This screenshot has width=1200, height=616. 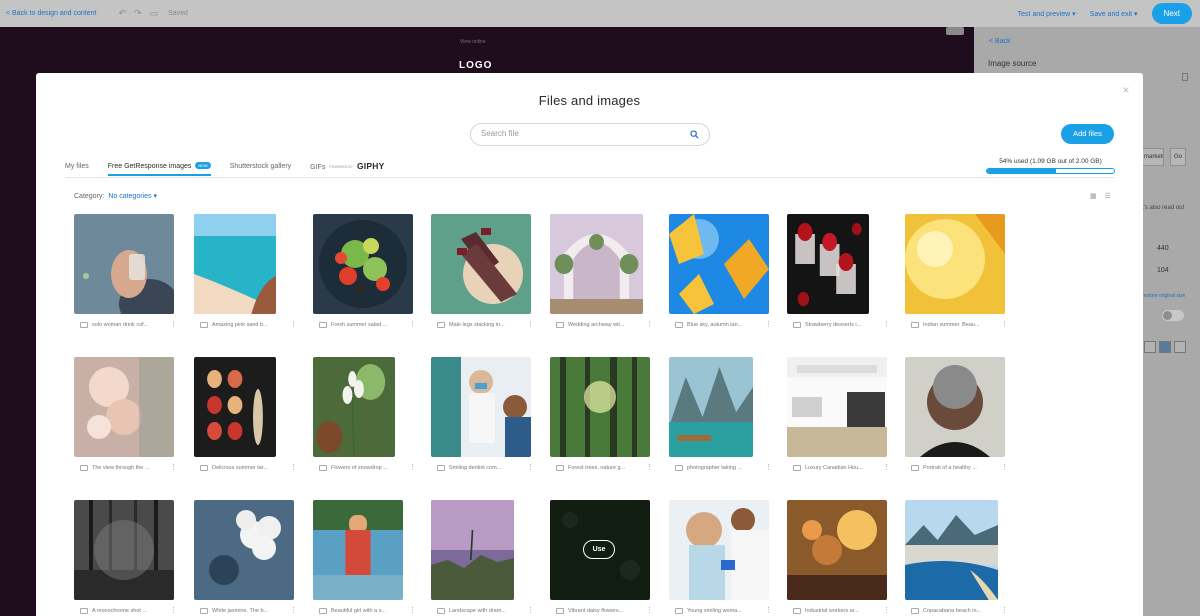 I want to click on history-controls: ↶ ↷ ▭ Saved, so click(x=152, y=13).